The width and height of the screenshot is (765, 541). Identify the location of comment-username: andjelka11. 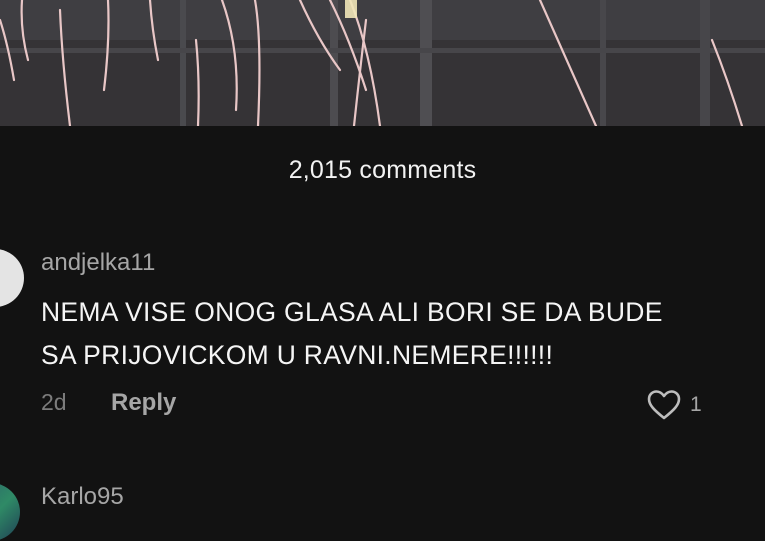
(98, 263).